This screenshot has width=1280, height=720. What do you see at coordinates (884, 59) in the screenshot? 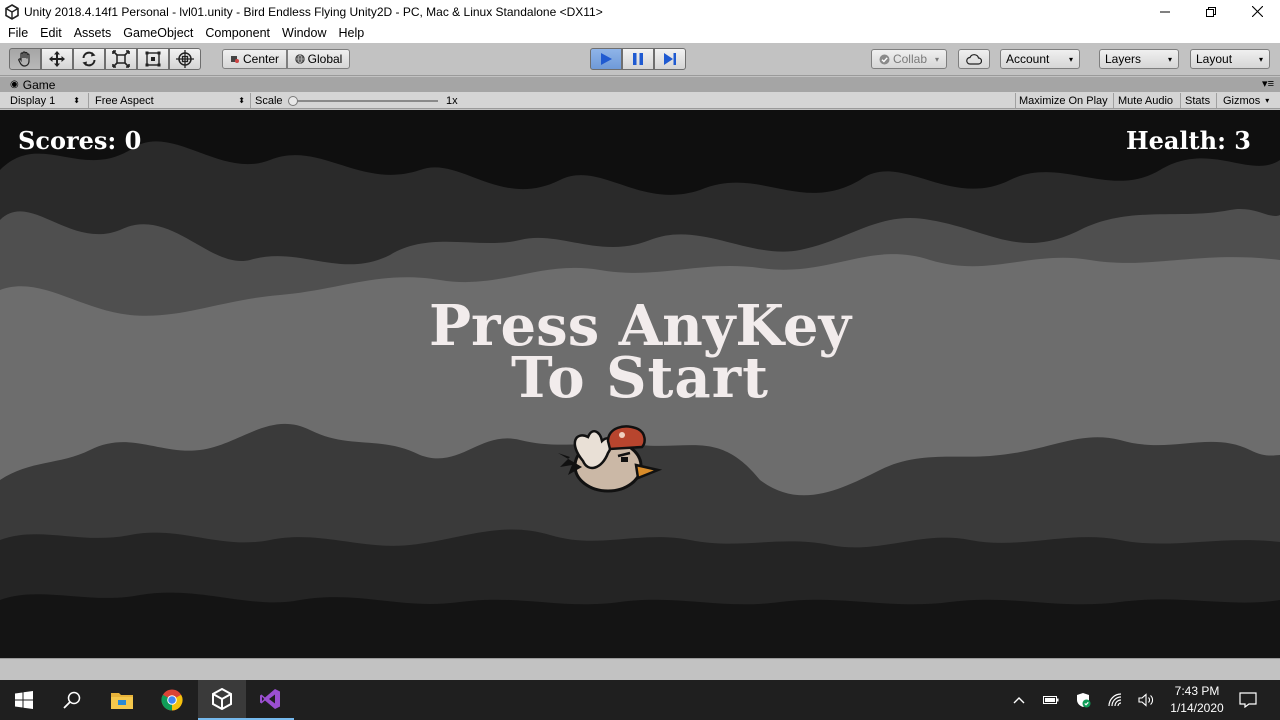
I see `checkmark-icon` at bounding box center [884, 59].